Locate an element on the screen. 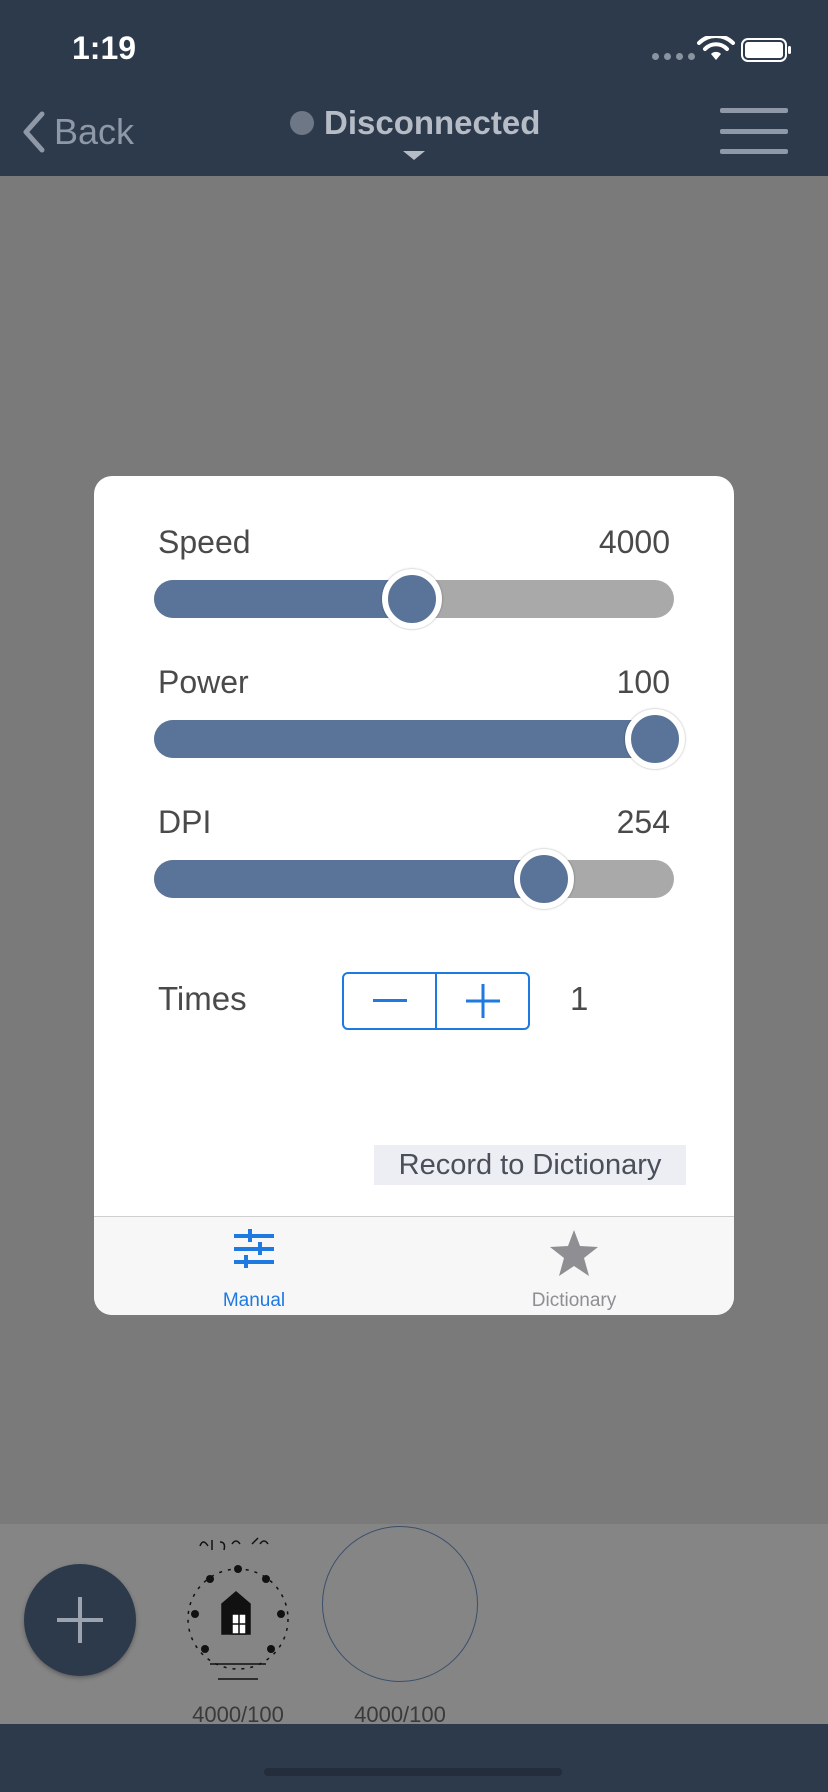 Image resolution: width=828 pixels, height=1792 pixels. times-value: 1 is located at coordinates (579, 998).